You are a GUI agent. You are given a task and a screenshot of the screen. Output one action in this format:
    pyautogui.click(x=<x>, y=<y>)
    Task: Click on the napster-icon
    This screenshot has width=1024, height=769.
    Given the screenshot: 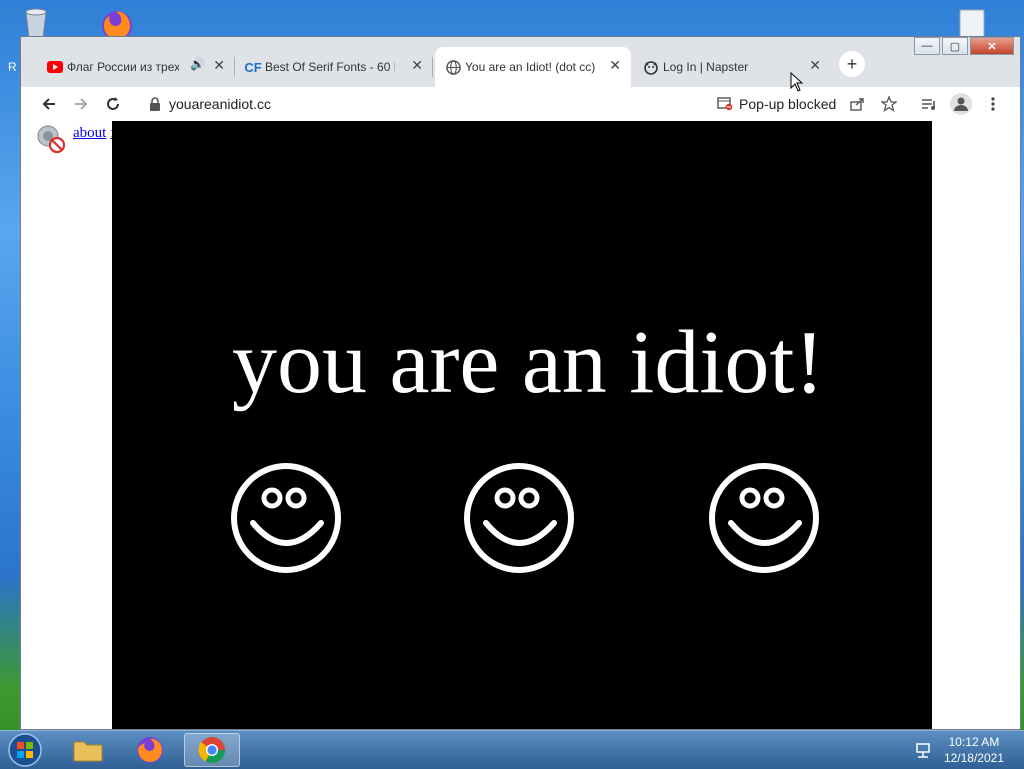 What is the action you would take?
    pyautogui.click(x=651, y=67)
    